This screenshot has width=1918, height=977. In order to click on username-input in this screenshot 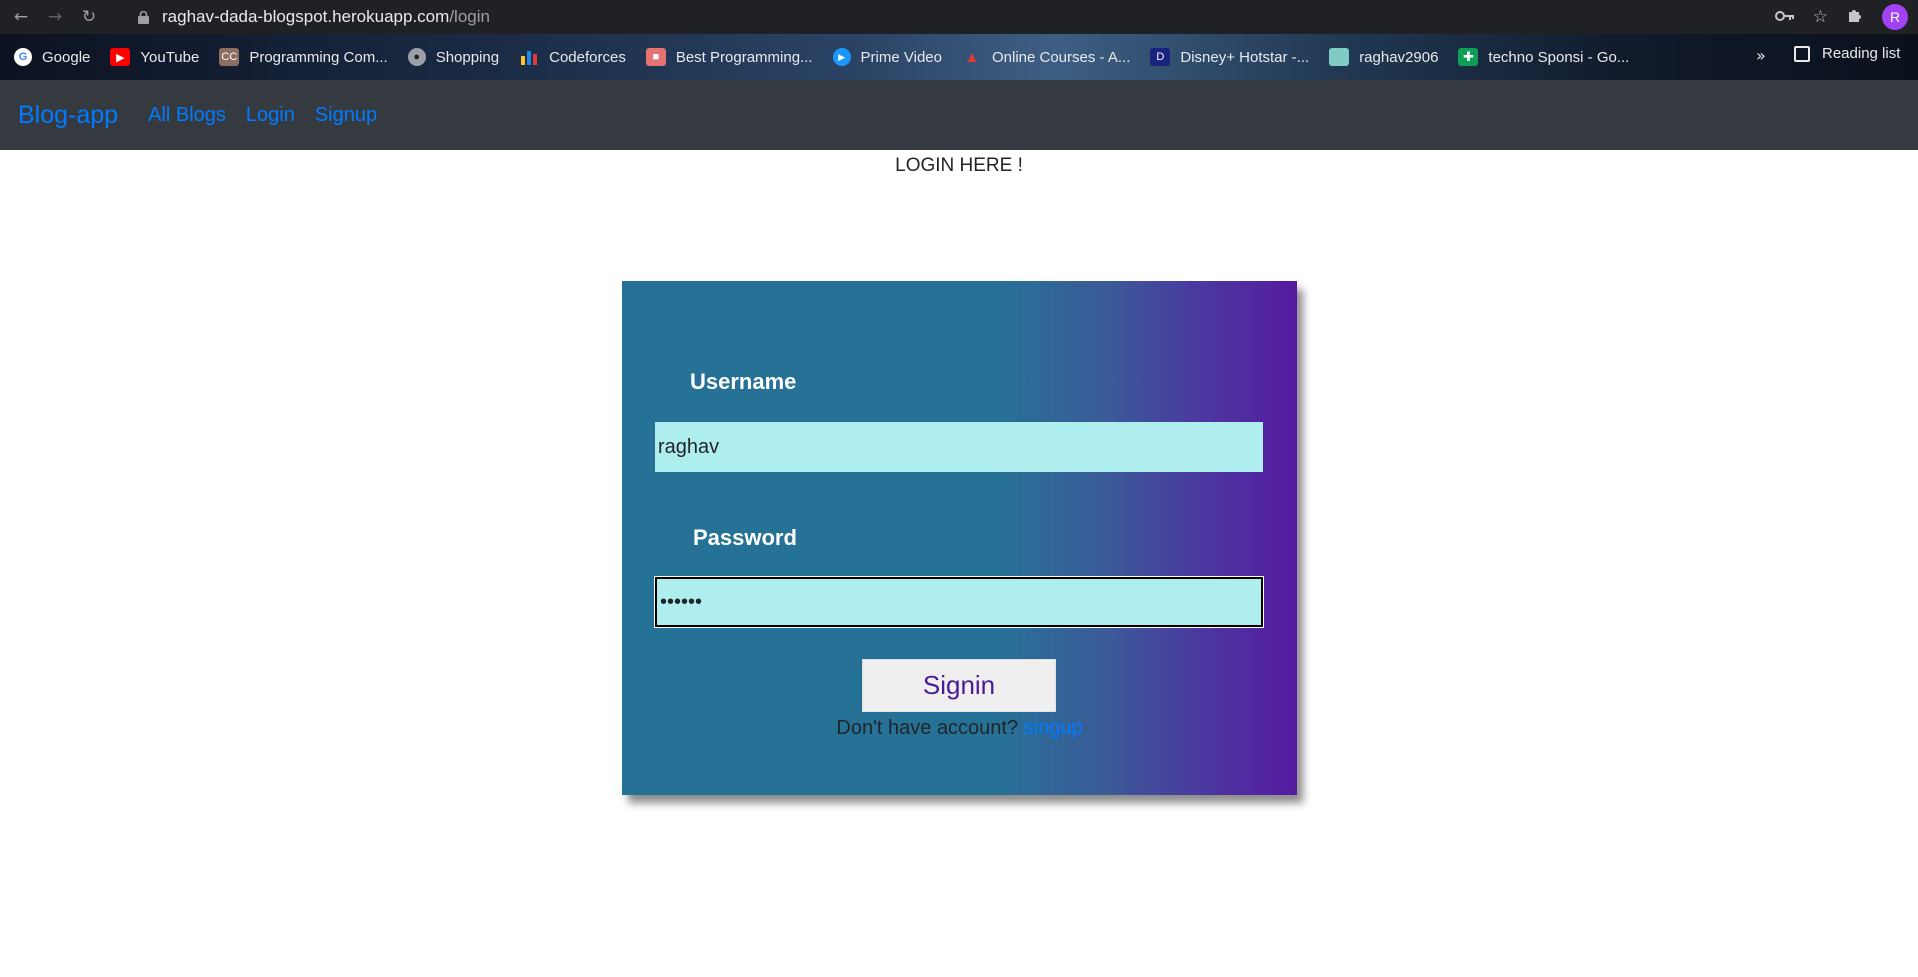, I will do `click(959, 447)`.